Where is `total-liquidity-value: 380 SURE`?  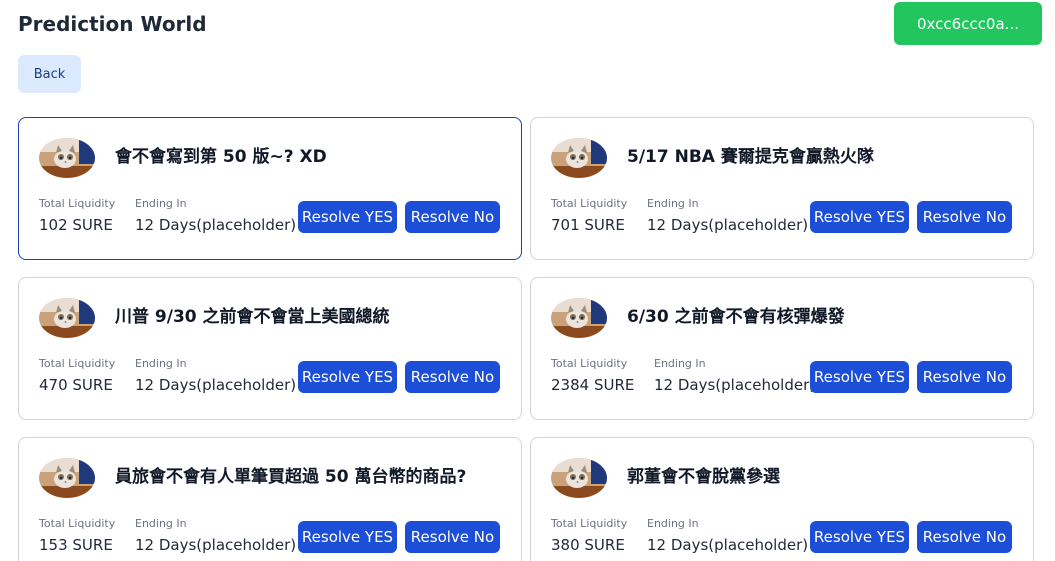 total-liquidity-value: 380 SURE is located at coordinates (588, 545).